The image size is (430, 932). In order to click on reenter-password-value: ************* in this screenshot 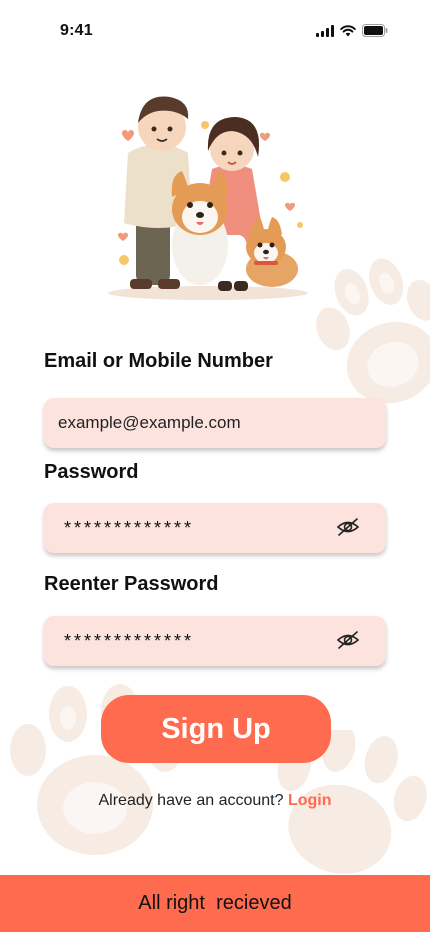, I will do `click(129, 640)`.